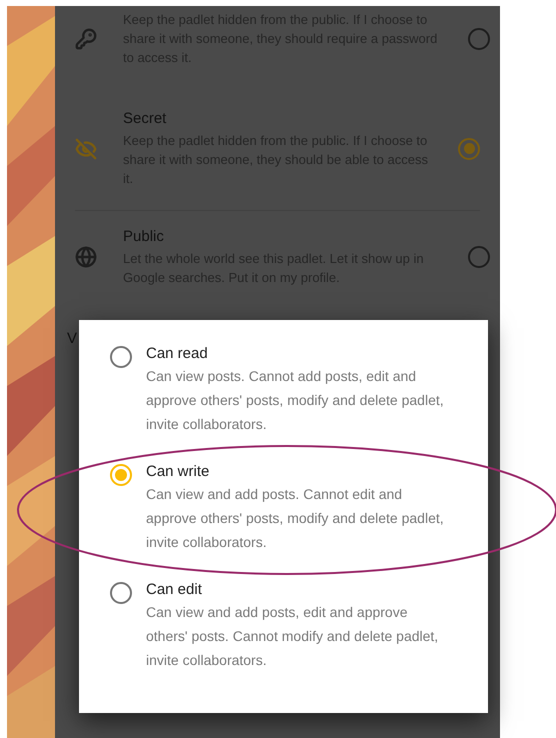  What do you see at coordinates (178, 472) in the screenshot?
I see `permission-title: Can write` at bounding box center [178, 472].